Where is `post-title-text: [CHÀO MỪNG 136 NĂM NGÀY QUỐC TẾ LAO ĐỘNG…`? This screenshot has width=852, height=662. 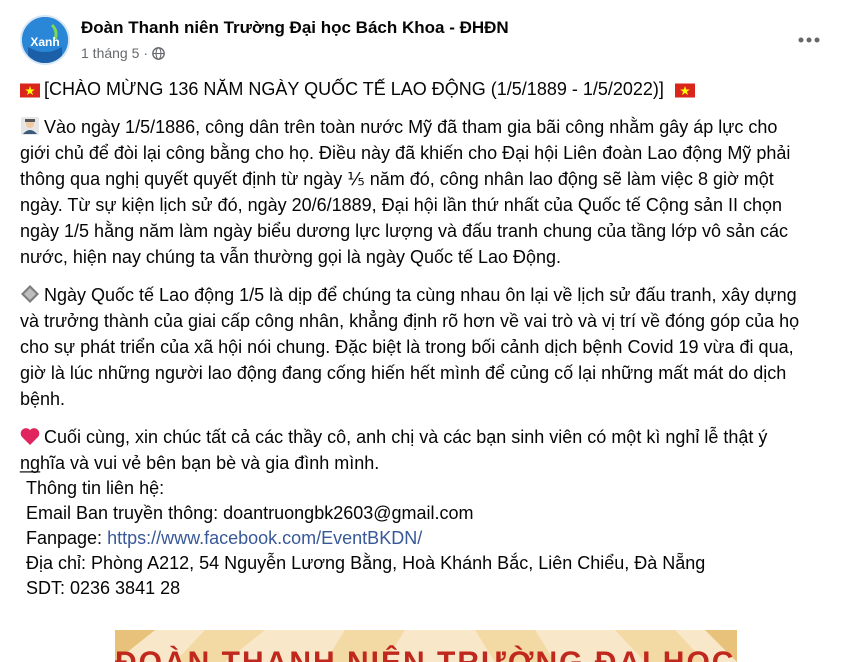 post-title-text: [CHÀO MỪNG 136 NĂM NGÀY QUỐC TẾ LAO ĐỘNG… is located at coordinates (354, 89).